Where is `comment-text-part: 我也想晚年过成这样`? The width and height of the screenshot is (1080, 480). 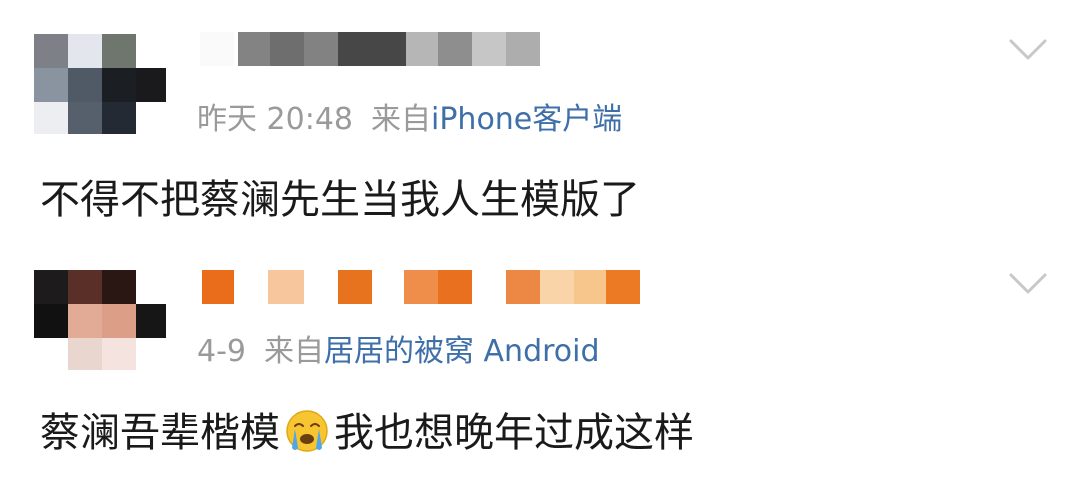 comment-text-part: 我也想晚年过成这样 is located at coordinates (514, 433).